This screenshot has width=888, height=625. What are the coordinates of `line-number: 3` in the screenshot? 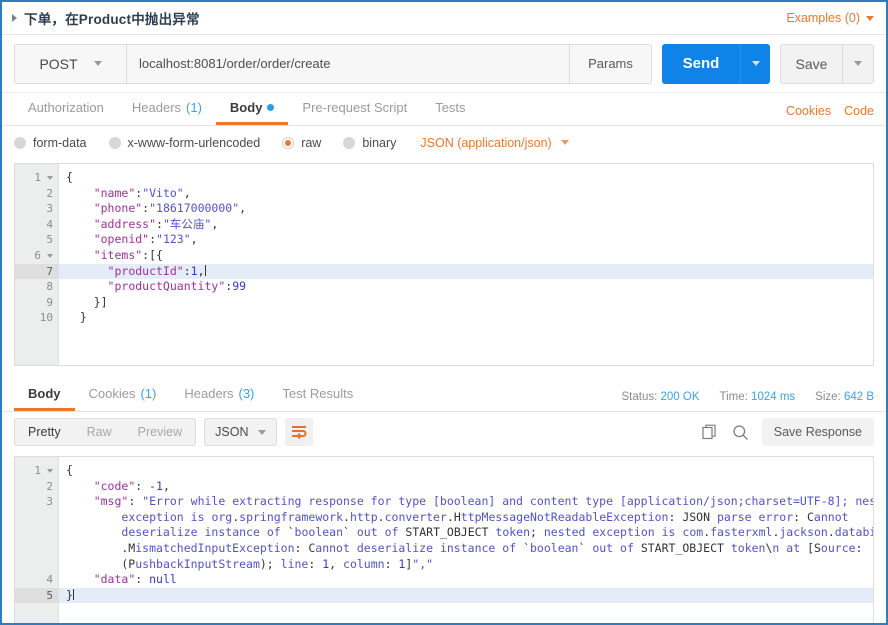 It's located at (49, 502).